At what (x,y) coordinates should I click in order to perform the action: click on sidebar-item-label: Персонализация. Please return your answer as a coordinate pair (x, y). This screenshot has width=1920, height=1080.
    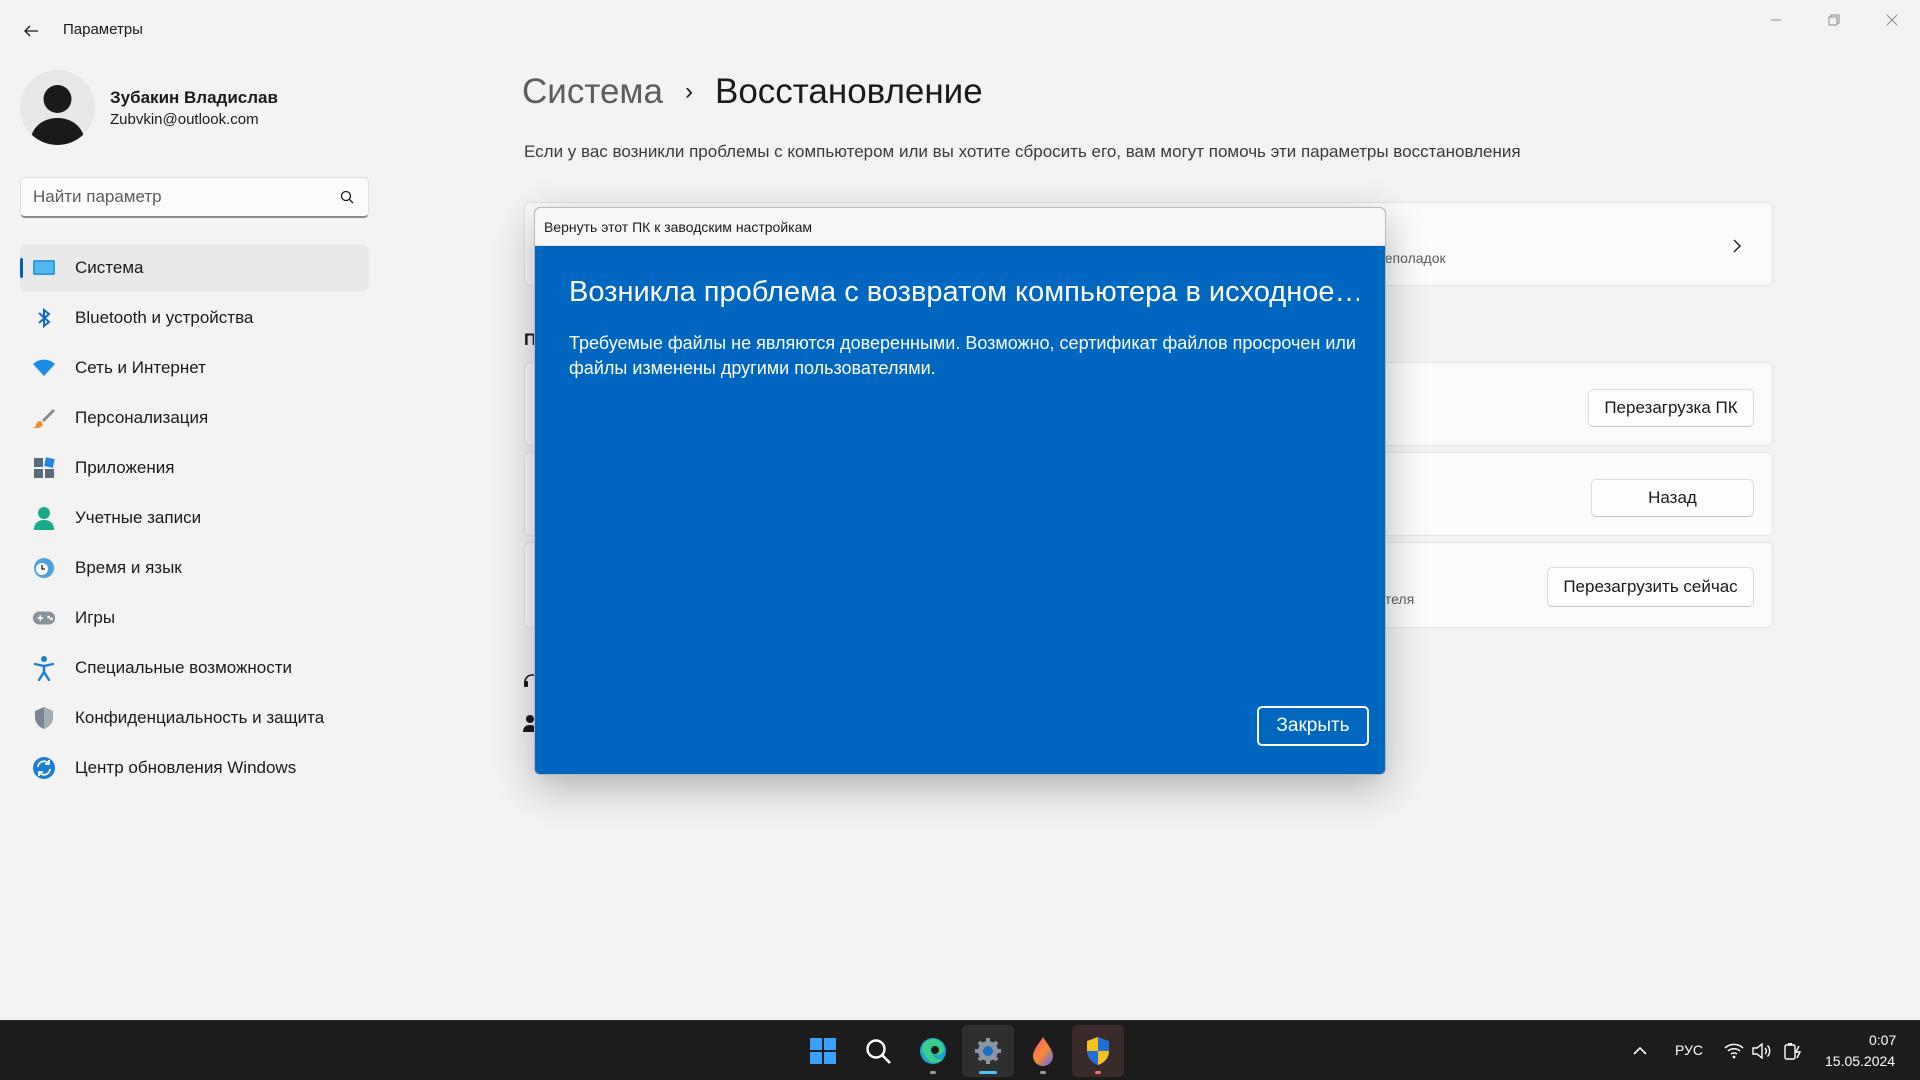
    Looking at the image, I should click on (142, 417).